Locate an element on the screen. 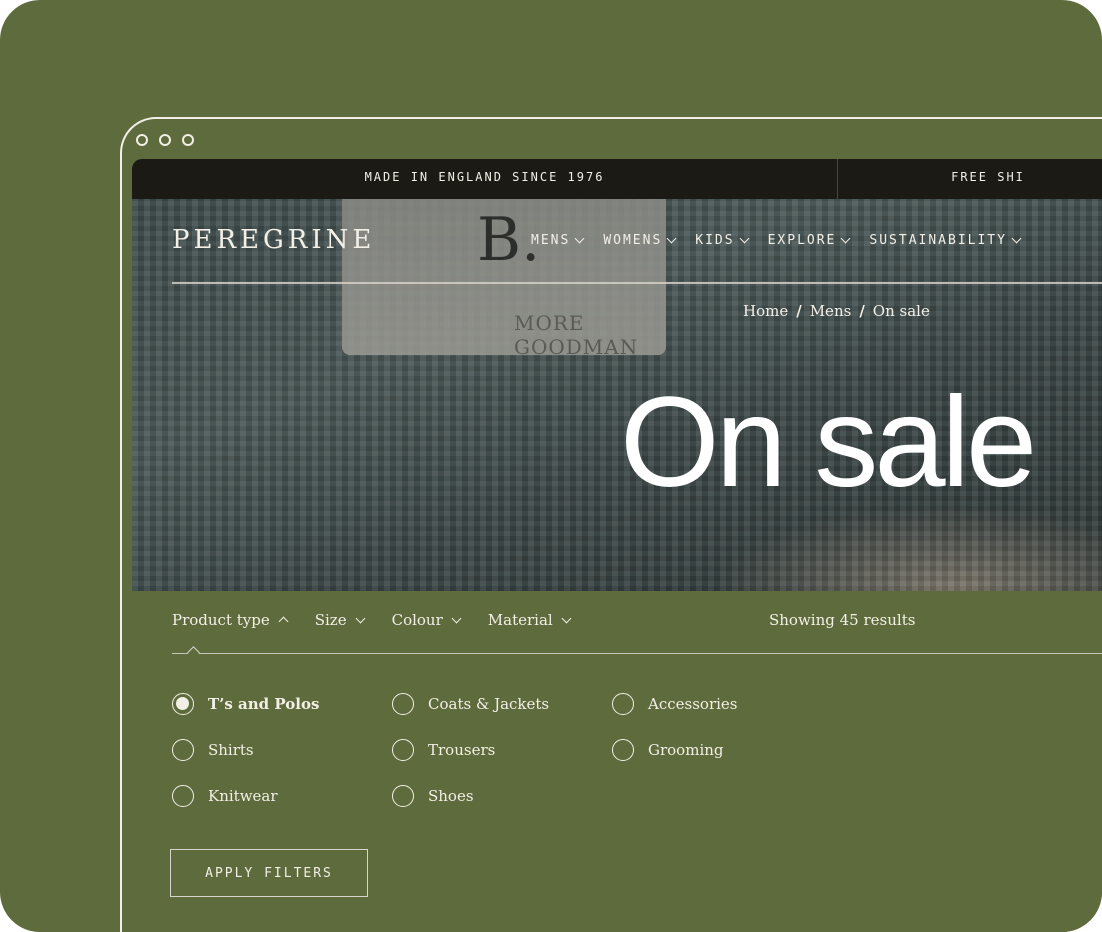 The image size is (1102, 932). filter-size: Size is located at coordinates (340, 620).